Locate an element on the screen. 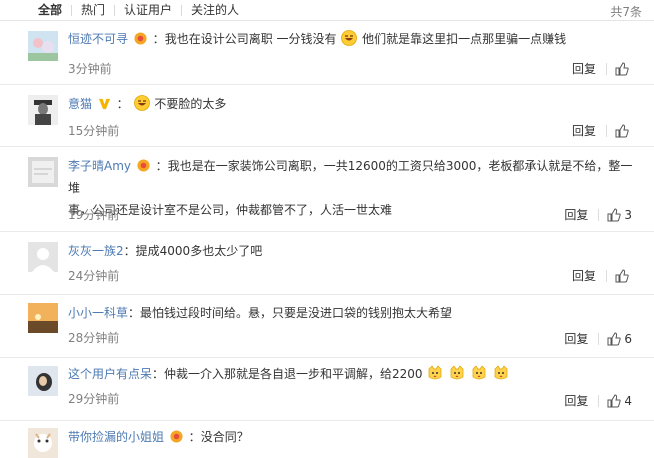 Image resolution: width=654 pixels, height=458 pixels. tab-verified-users: 认证用户 is located at coordinates (148, 10).